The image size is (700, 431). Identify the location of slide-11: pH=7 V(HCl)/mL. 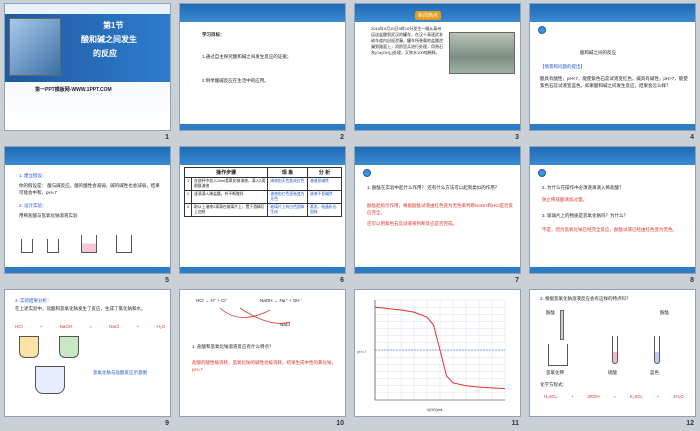
(437, 353).